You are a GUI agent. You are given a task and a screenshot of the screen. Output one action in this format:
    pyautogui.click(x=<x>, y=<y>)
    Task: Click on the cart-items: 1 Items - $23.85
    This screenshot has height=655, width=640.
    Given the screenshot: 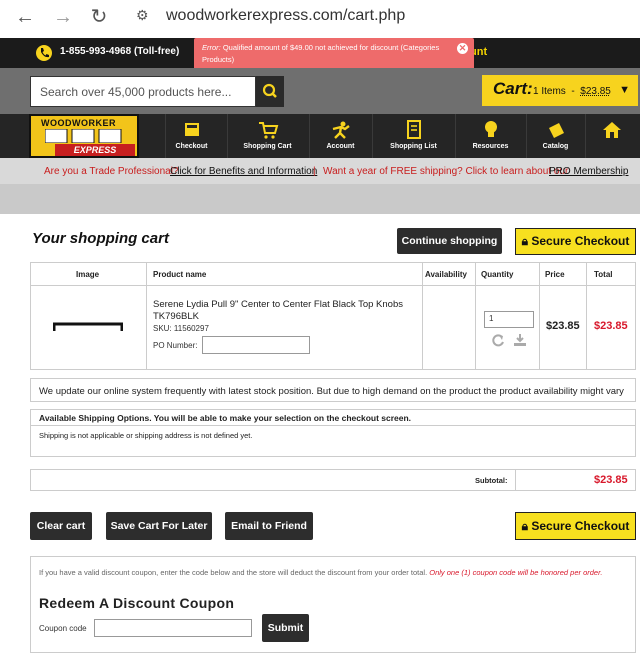 What is the action you would take?
    pyautogui.click(x=572, y=91)
    